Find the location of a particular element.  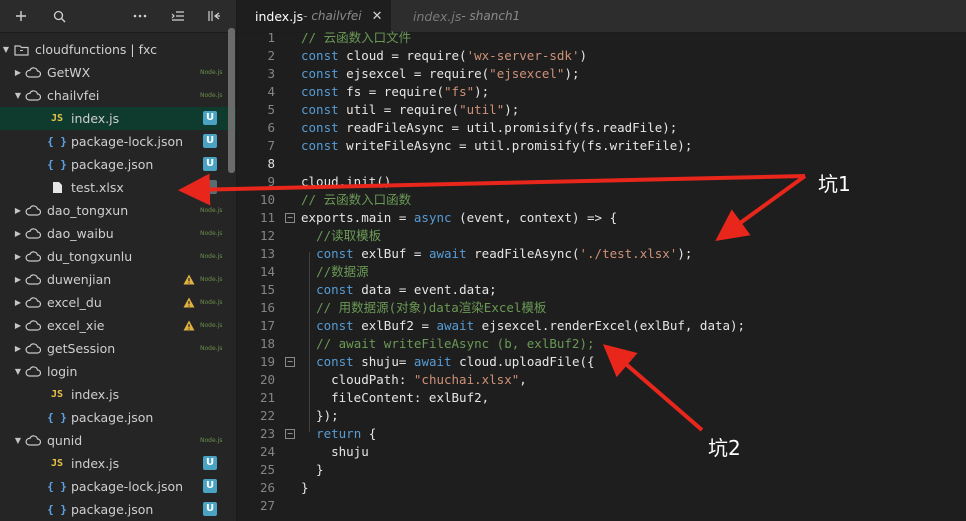

arrow-to-test-xlsx is located at coordinates (492, 189).